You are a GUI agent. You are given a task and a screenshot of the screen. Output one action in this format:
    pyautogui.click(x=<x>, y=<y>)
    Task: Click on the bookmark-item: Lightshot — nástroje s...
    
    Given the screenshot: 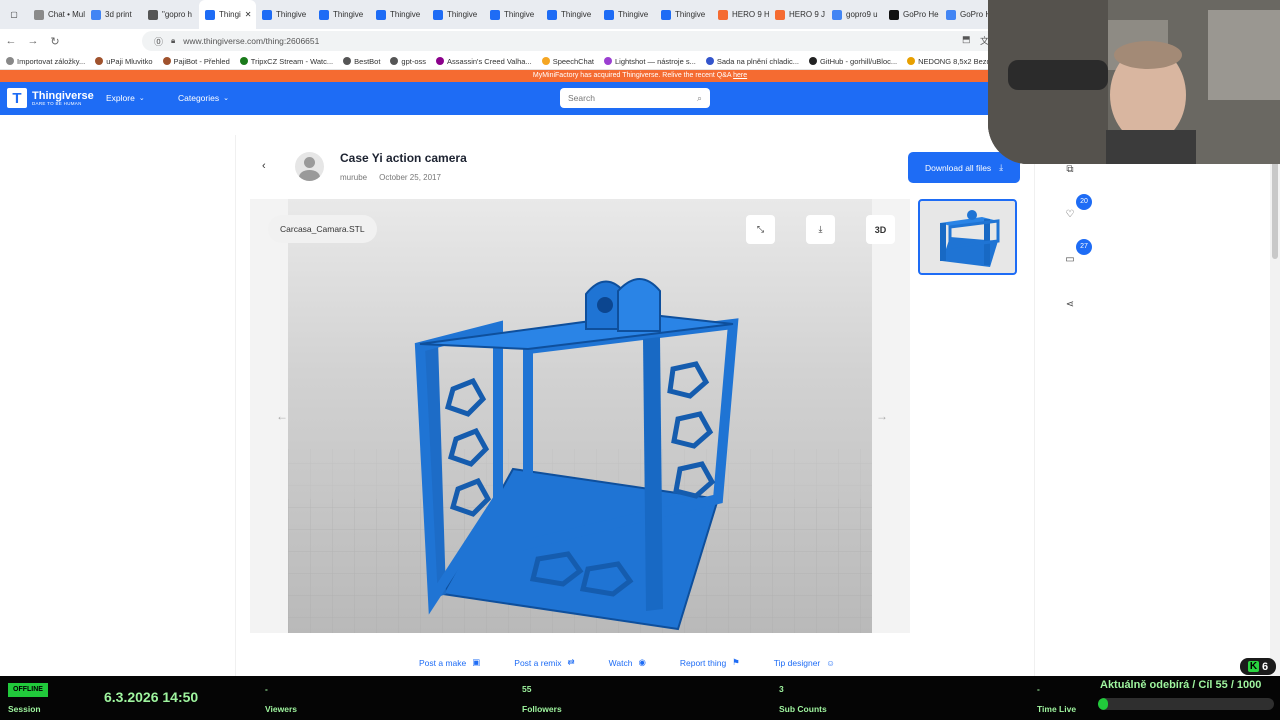 What is the action you would take?
    pyautogui.click(x=649, y=61)
    